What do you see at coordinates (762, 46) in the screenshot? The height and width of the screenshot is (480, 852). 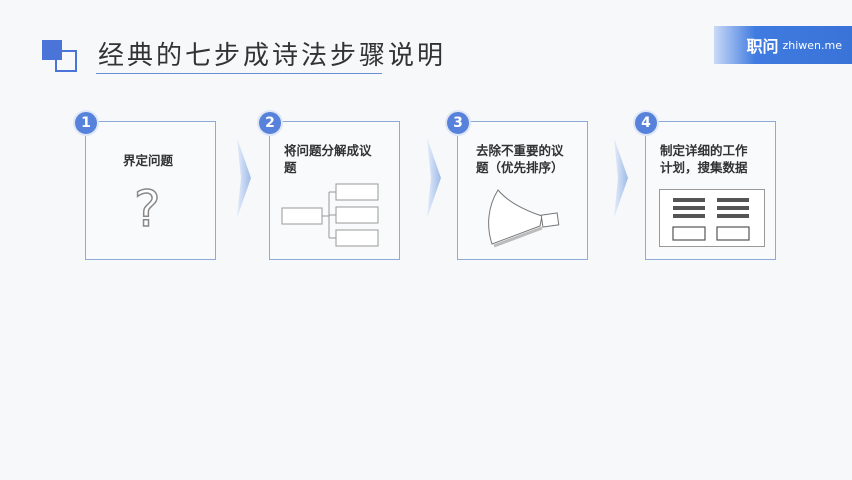 I see `brand-name: 职问` at bounding box center [762, 46].